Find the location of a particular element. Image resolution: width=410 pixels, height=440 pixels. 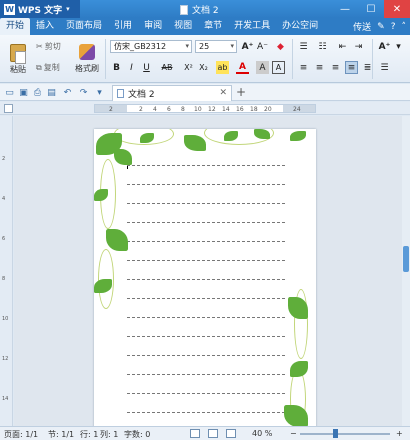

ruler-mark: 8 is located at coordinates (4, 279).